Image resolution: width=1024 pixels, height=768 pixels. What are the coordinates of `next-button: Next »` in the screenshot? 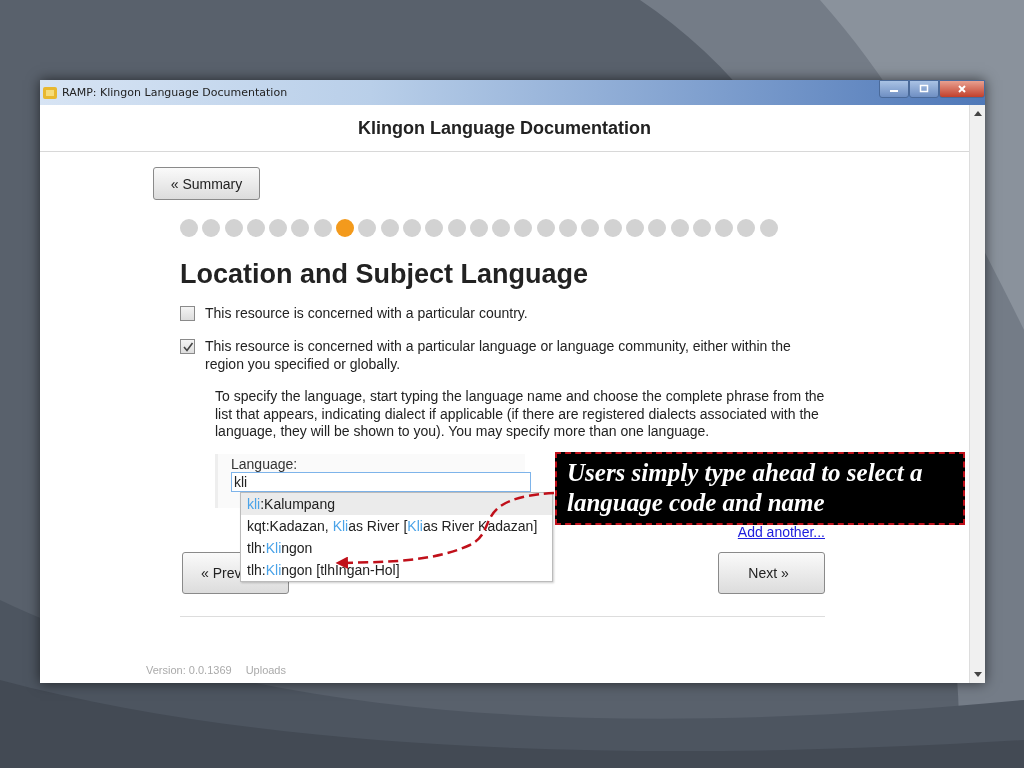 It's located at (771, 572).